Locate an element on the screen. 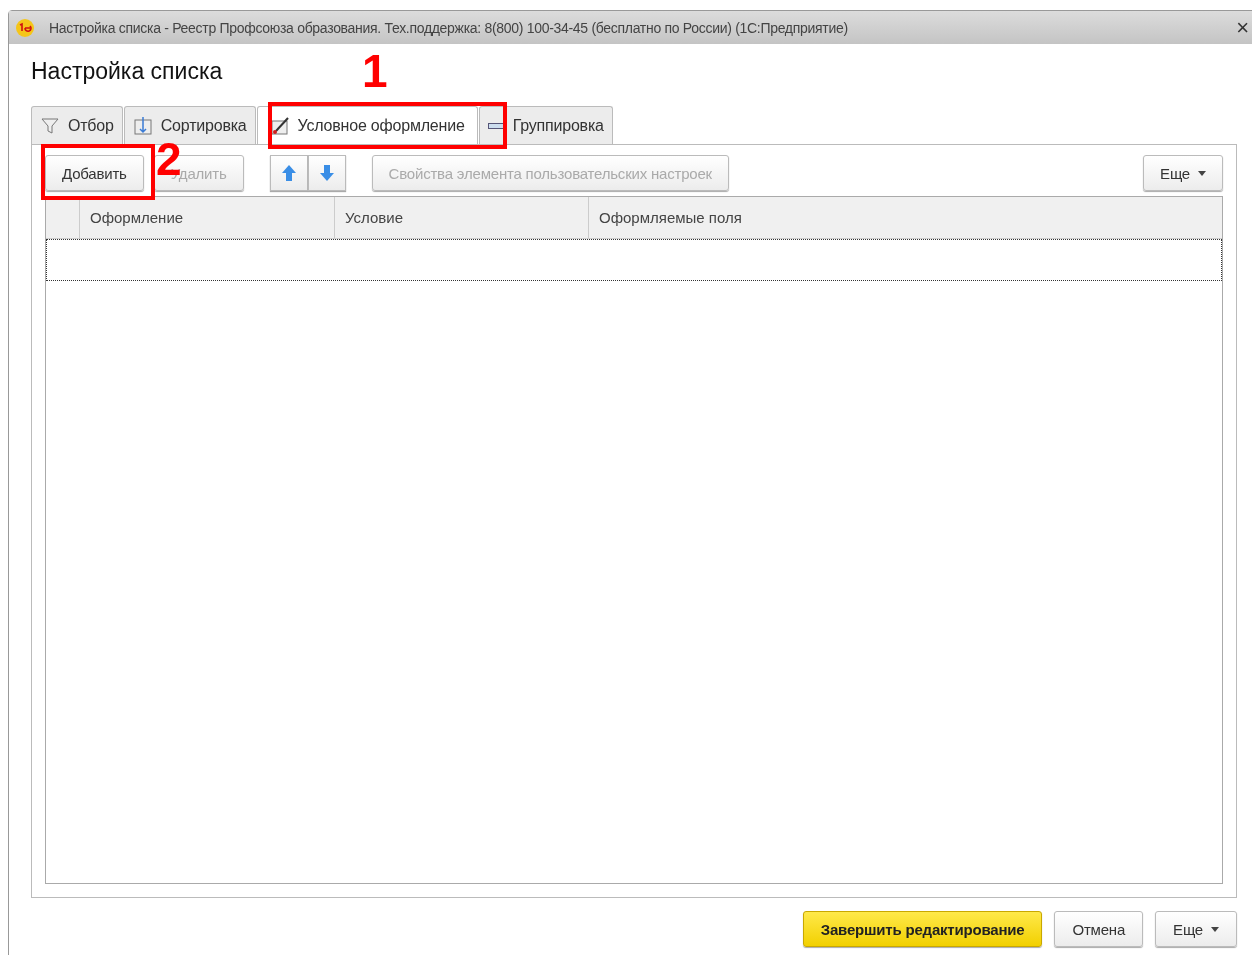 Image resolution: width=1252 pixels, height=955 pixels. tab: Группировка is located at coordinates (545, 125).